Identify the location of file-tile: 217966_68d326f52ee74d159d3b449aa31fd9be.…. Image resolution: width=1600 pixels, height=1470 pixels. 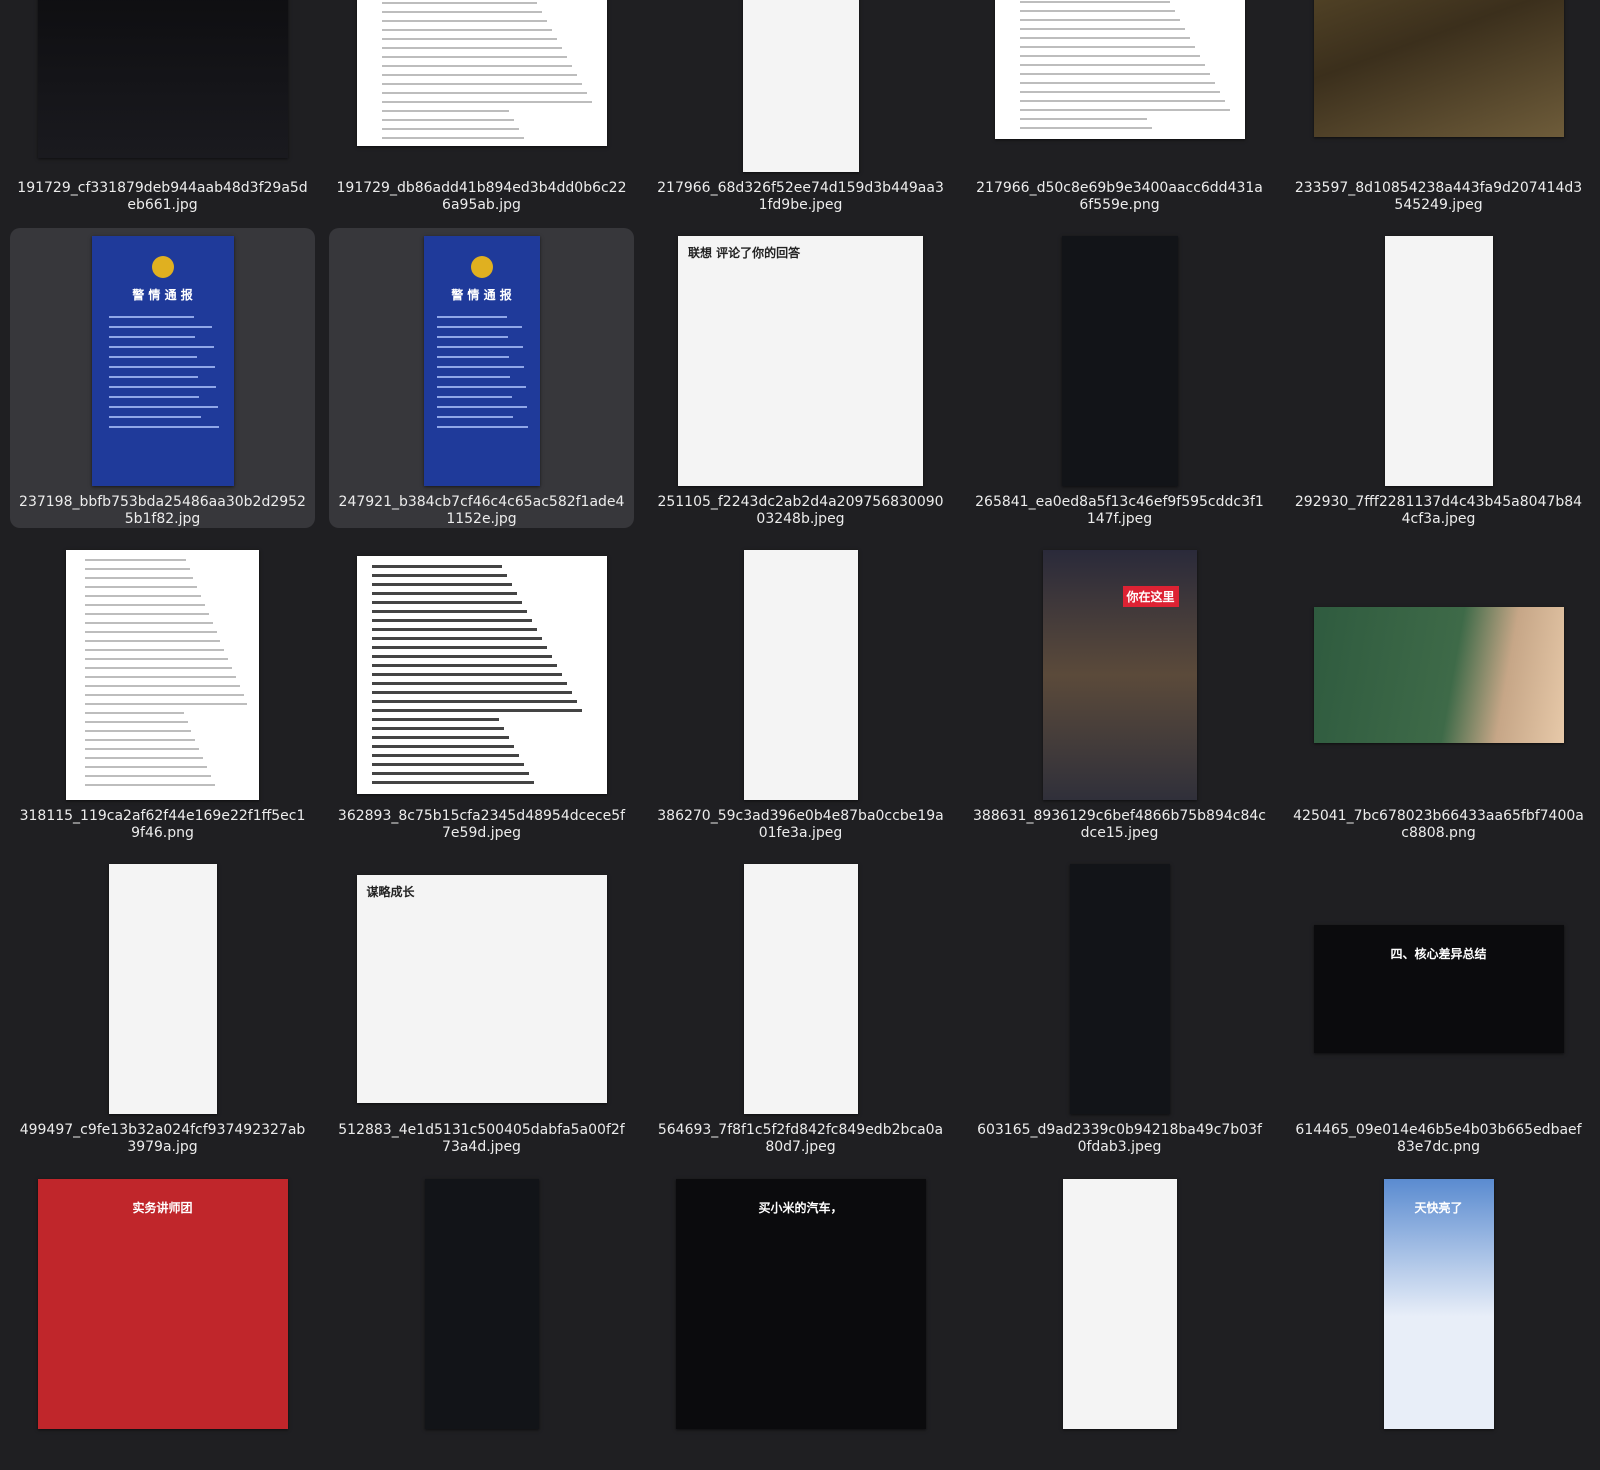
(800, 107).